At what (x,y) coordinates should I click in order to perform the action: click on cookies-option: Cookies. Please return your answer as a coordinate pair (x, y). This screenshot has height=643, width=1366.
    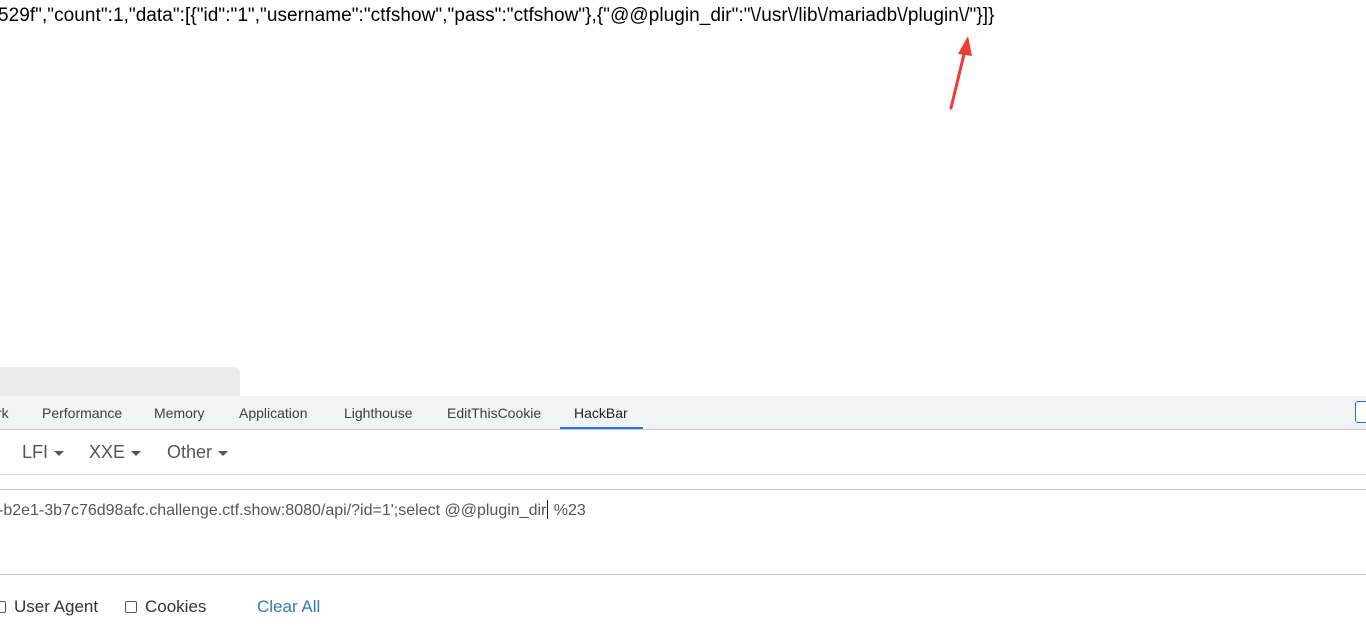
    Looking at the image, I should click on (165, 607).